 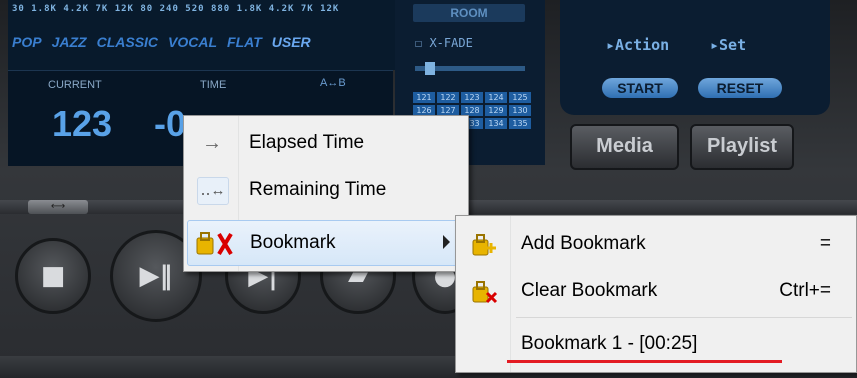 What do you see at coordinates (192, 45) in the screenshot?
I see `preset-vocal: VOCAL` at bounding box center [192, 45].